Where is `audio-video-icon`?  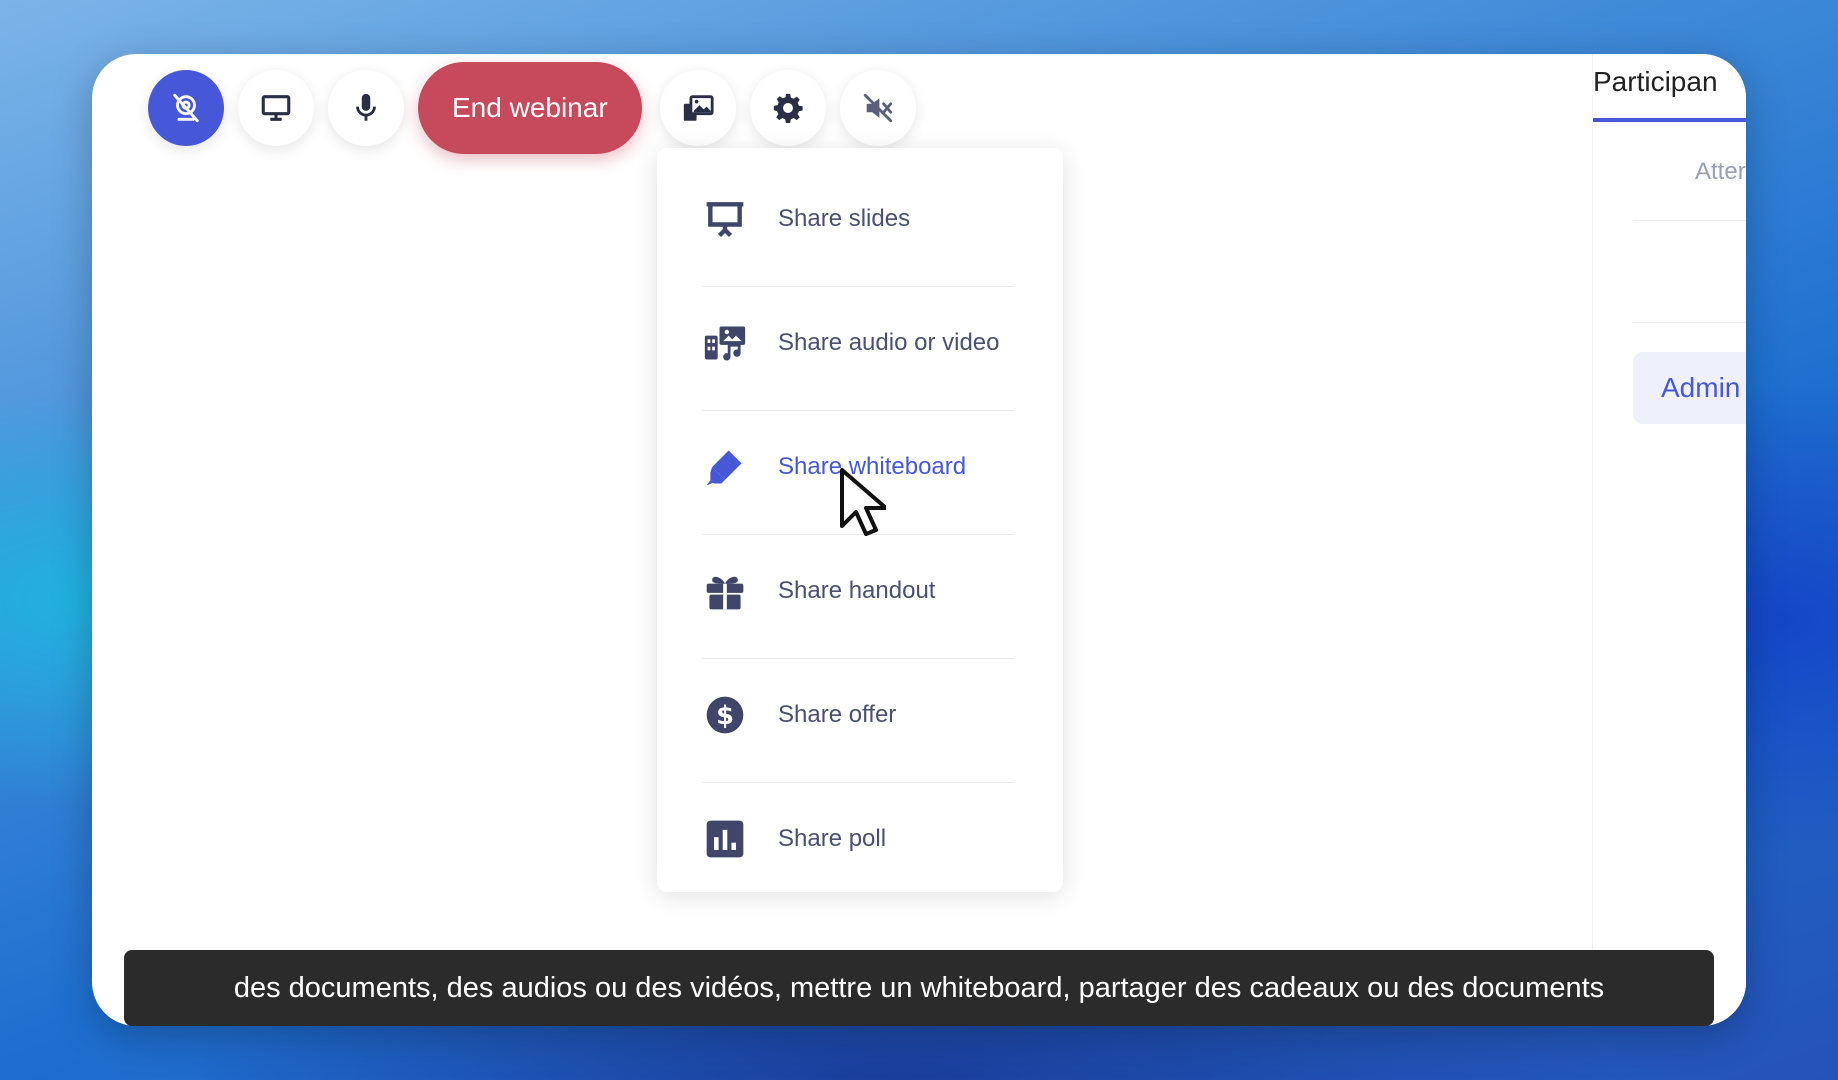 audio-video-icon is located at coordinates (725, 343).